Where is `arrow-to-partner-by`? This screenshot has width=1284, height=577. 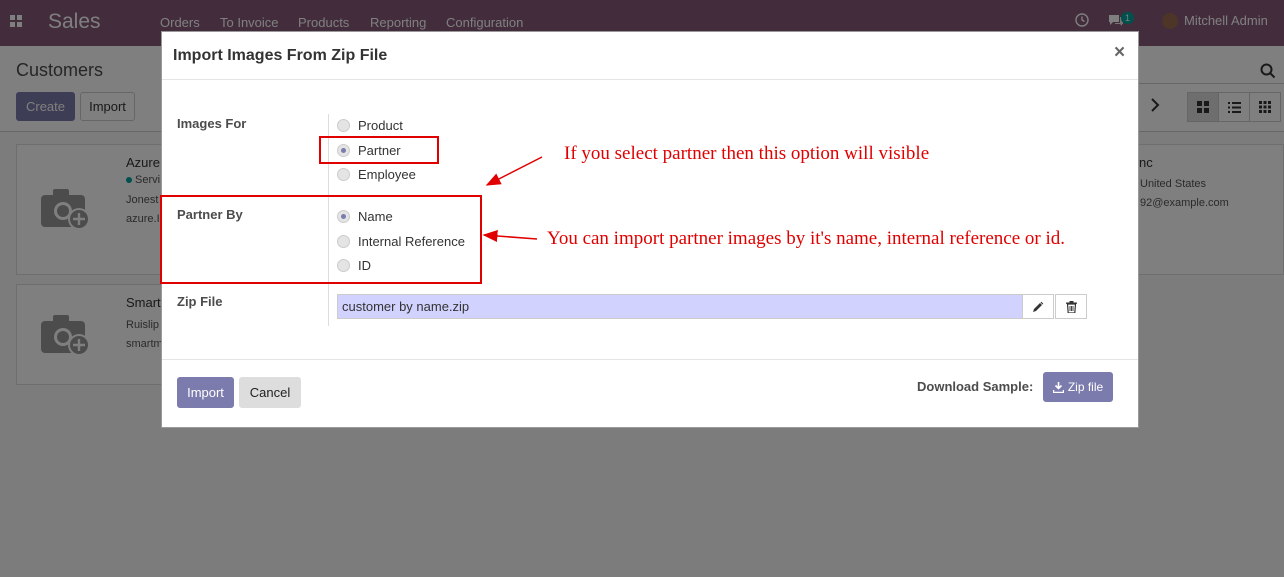
arrow-to-partner-by is located at coordinates (514, 171).